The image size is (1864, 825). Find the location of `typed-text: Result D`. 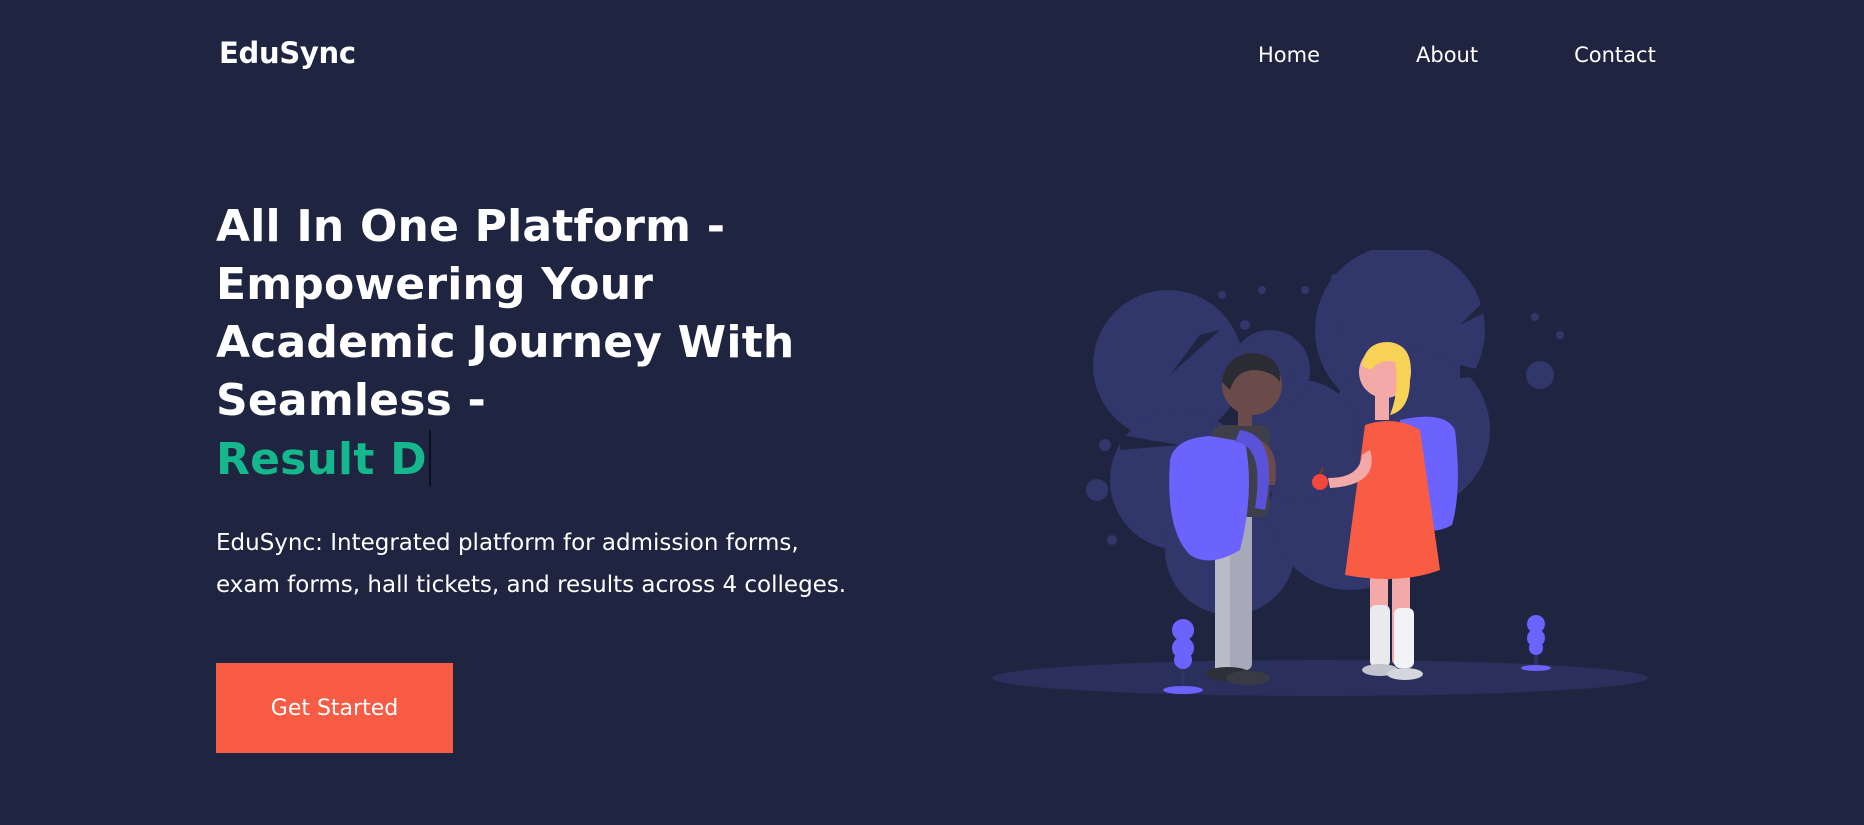

typed-text: Result D is located at coordinates (321, 459).